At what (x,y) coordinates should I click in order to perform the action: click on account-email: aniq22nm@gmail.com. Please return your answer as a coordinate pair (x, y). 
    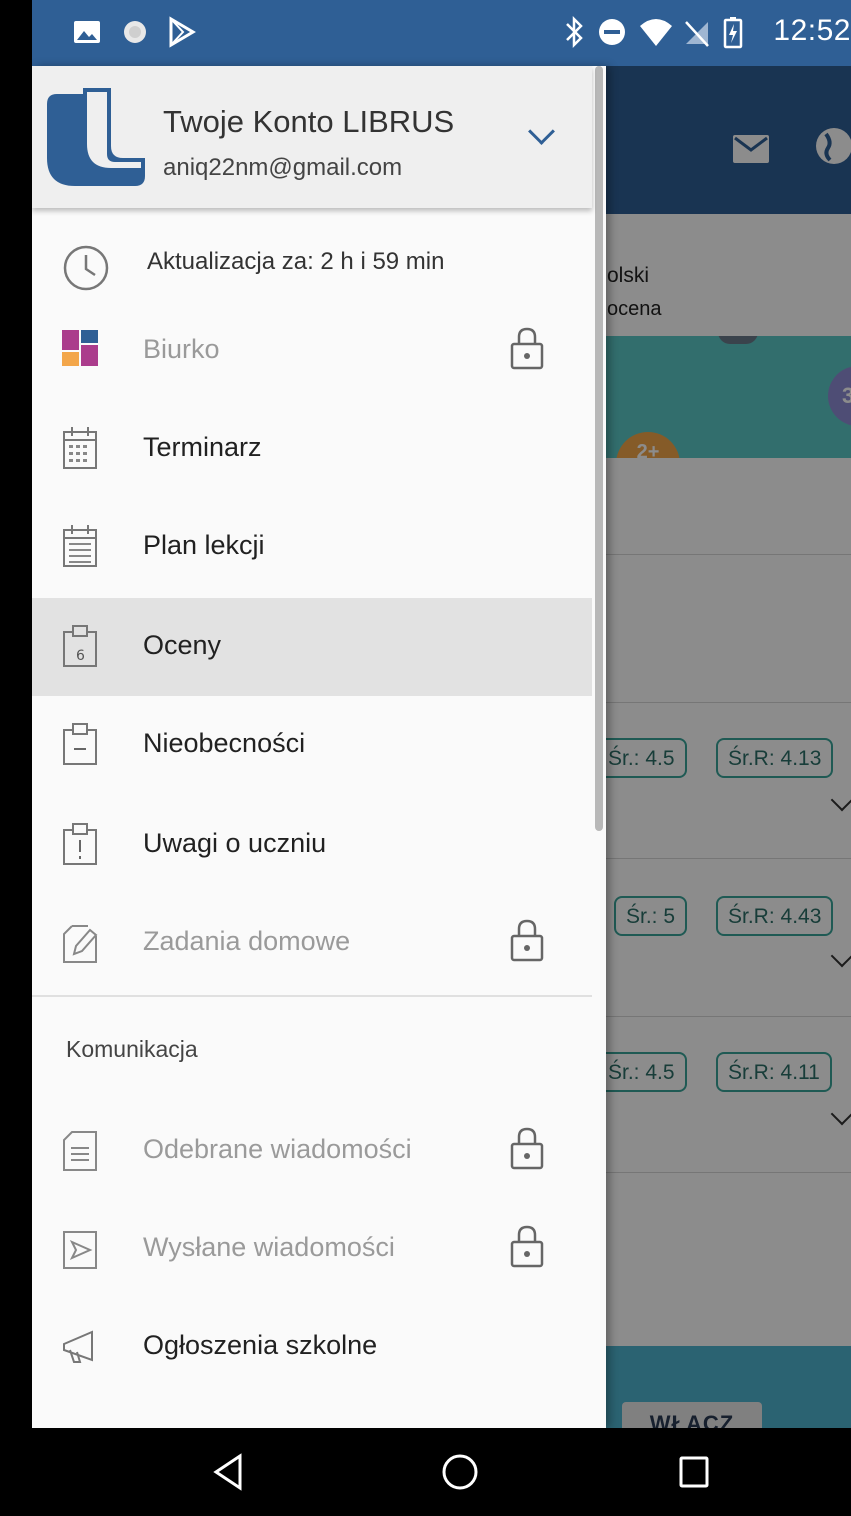
    Looking at the image, I should click on (283, 167).